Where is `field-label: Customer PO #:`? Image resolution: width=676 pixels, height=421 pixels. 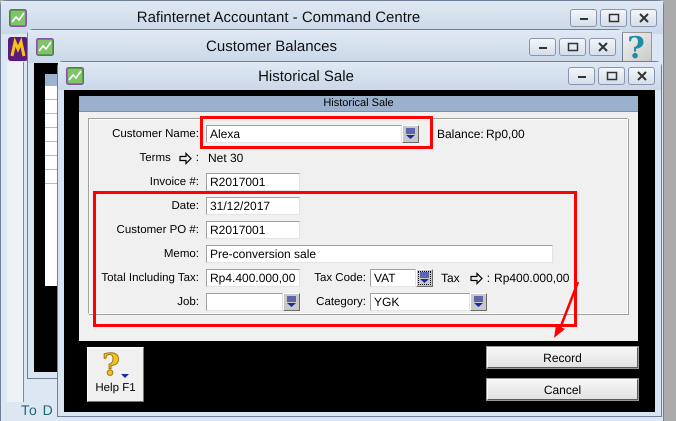 field-label: Customer PO #: is located at coordinates (157, 230).